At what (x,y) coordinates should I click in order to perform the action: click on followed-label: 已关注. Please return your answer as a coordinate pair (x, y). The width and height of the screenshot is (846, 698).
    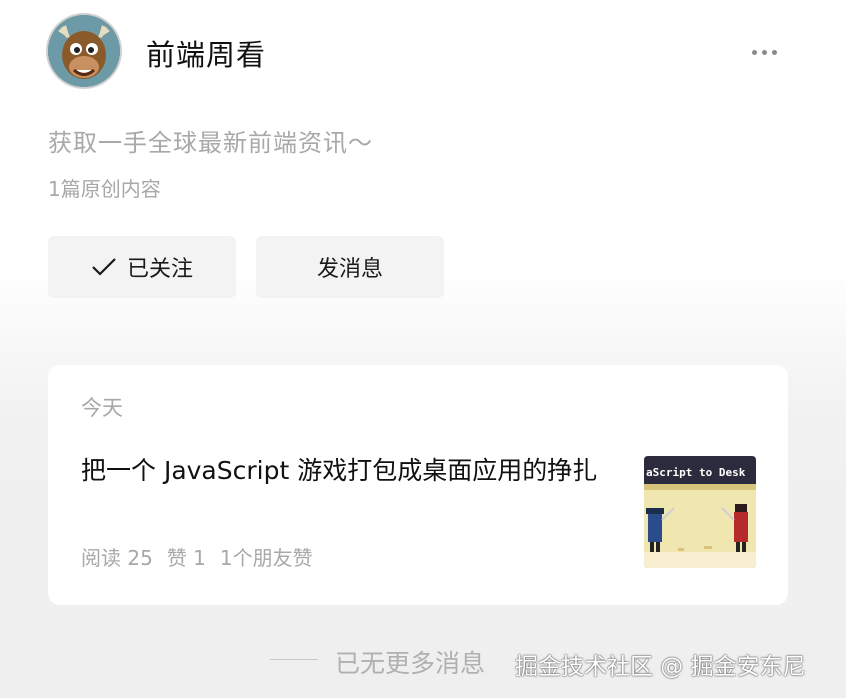
    Looking at the image, I should click on (159, 269).